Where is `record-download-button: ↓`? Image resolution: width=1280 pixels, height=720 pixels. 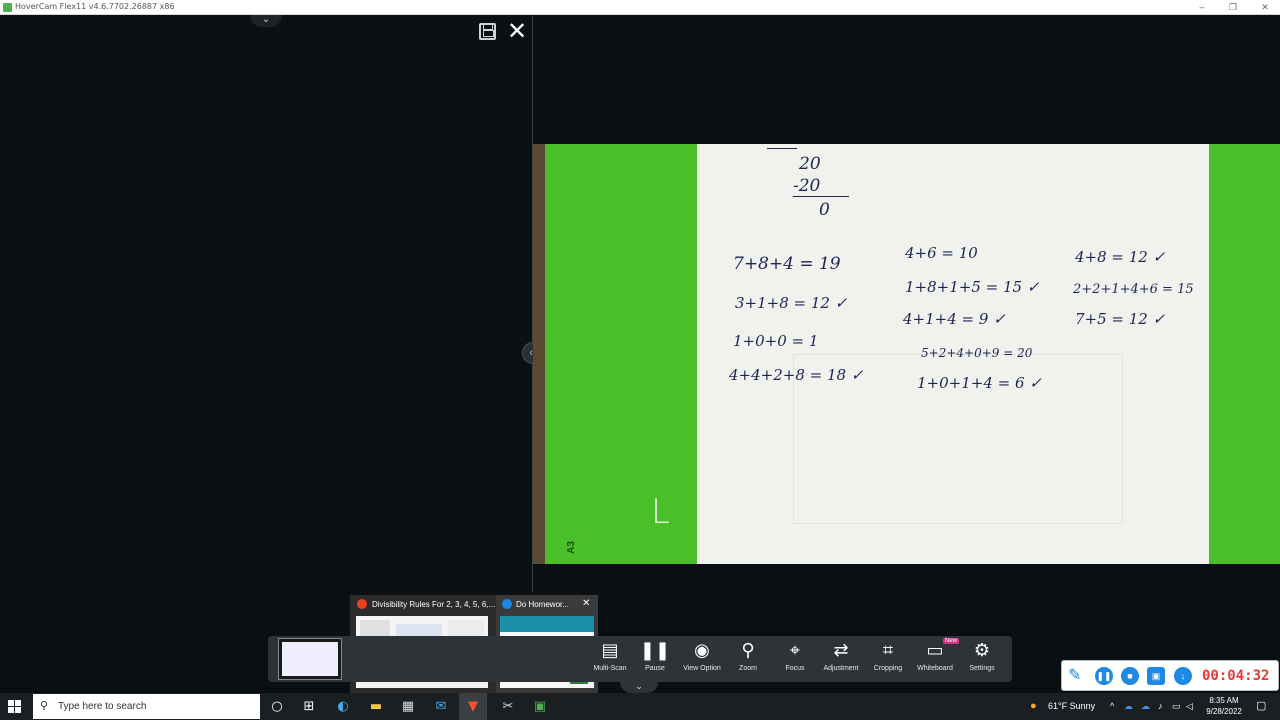
record-download-button: ↓ is located at coordinates (1183, 676).